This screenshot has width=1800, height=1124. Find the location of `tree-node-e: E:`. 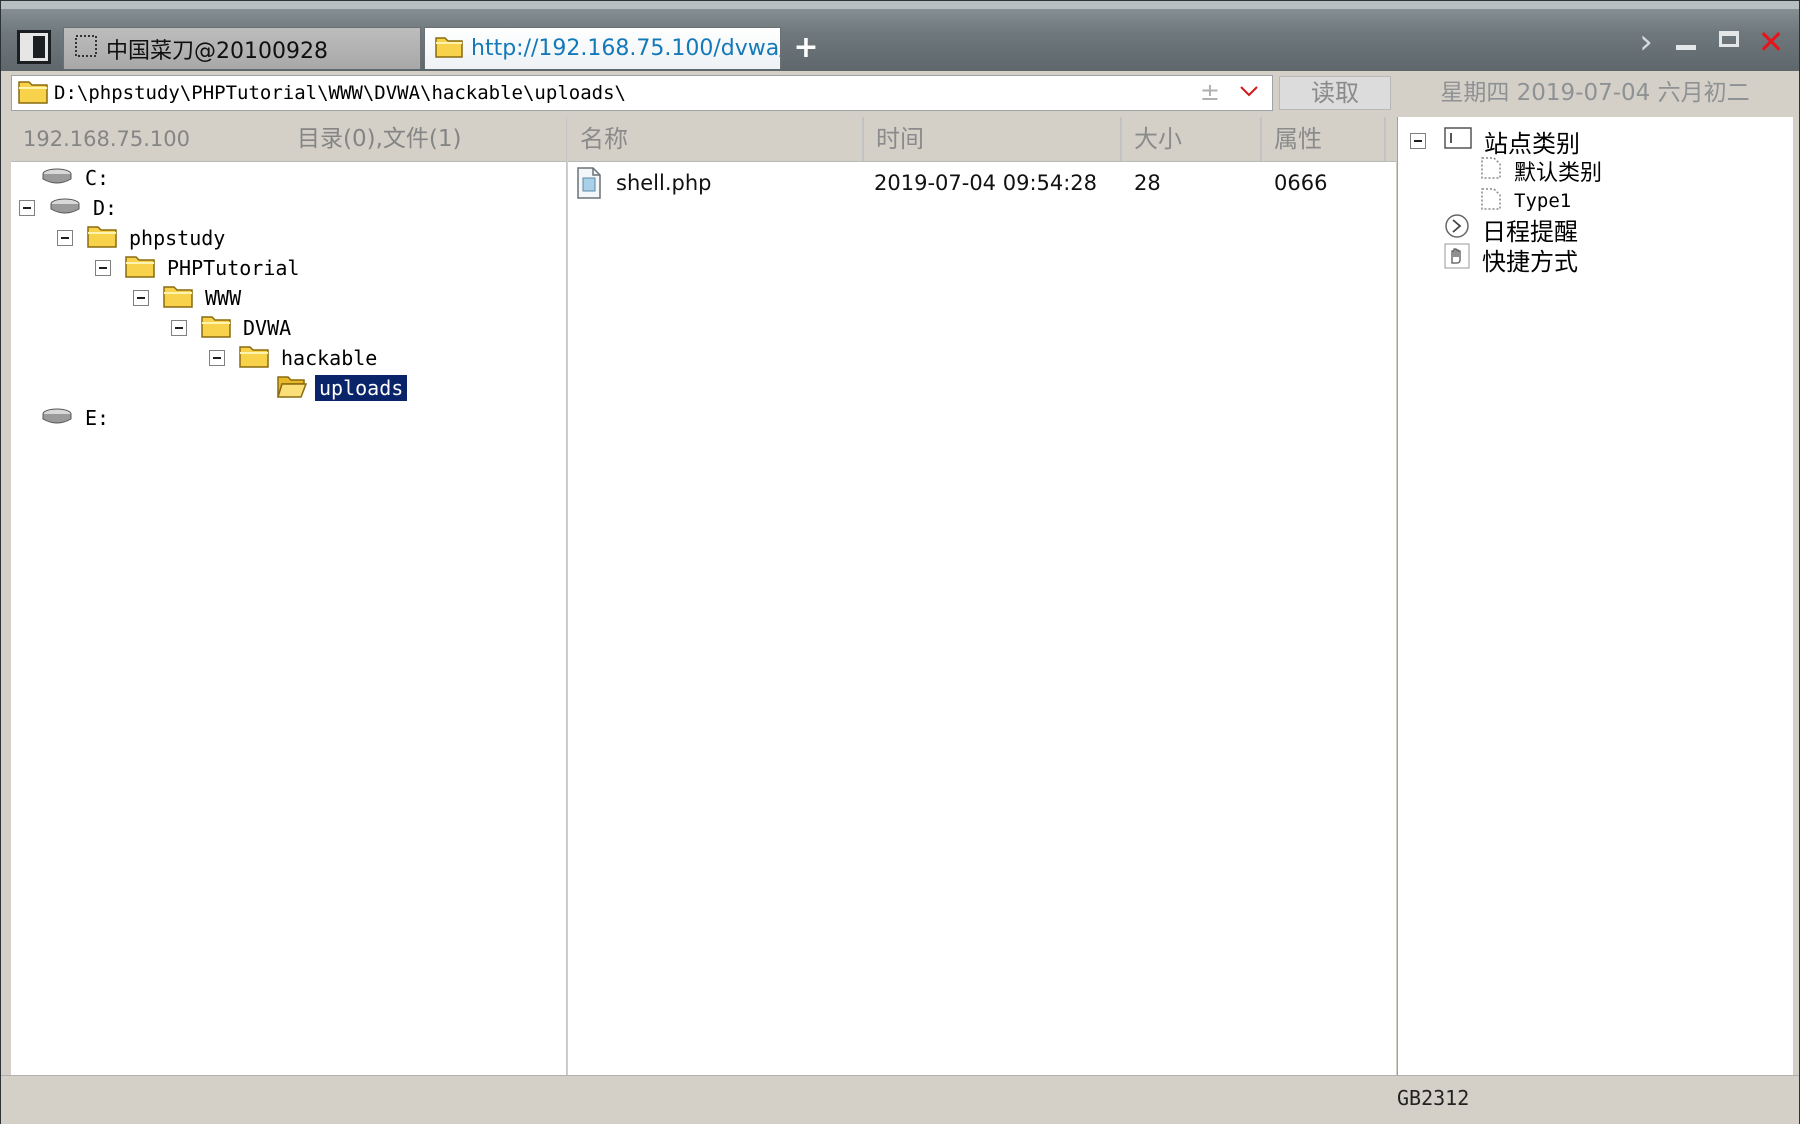

tree-node-e: E: is located at coordinates (77, 418).